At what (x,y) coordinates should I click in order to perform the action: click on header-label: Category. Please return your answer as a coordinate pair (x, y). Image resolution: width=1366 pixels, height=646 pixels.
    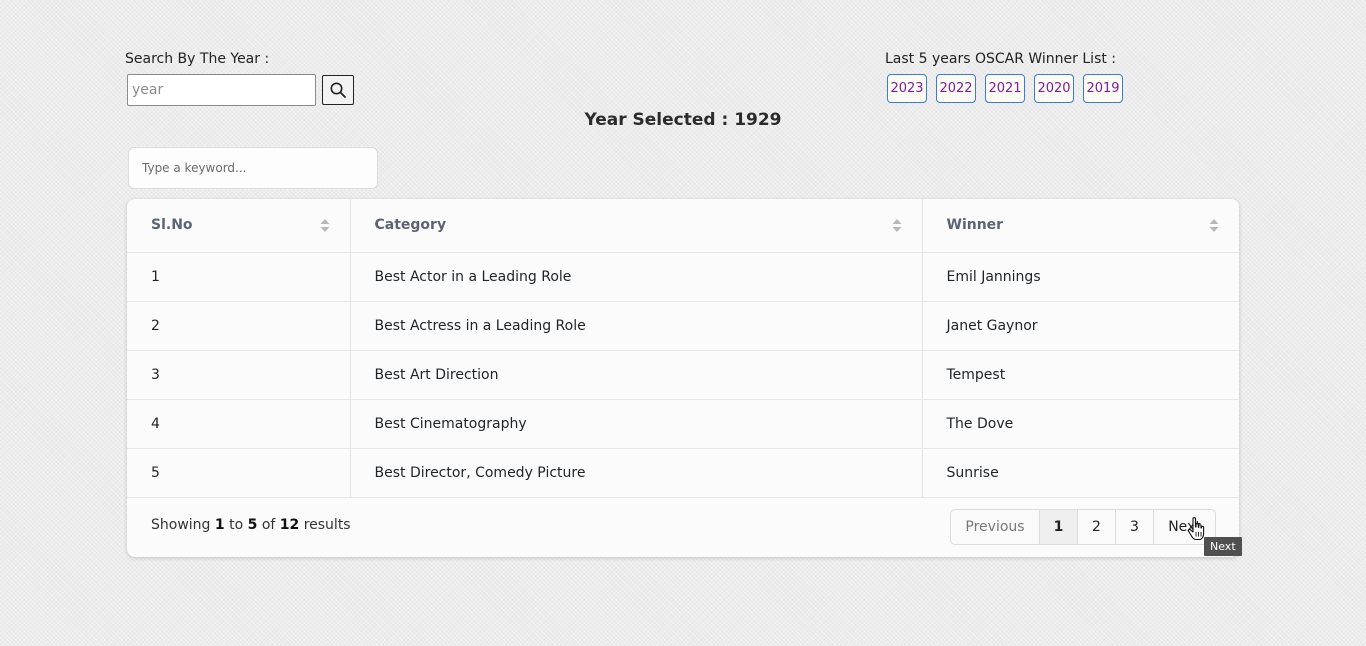
    Looking at the image, I should click on (410, 225).